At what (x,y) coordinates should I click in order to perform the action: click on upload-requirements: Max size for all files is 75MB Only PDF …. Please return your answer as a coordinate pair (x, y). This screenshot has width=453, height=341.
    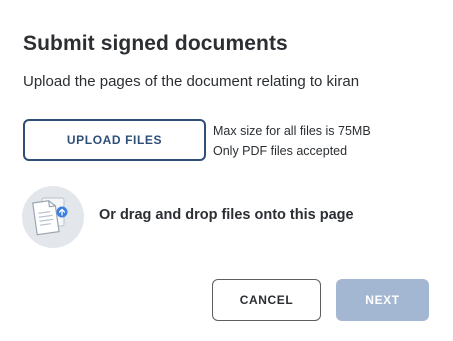
    Looking at the image, I should click on (292, 141).